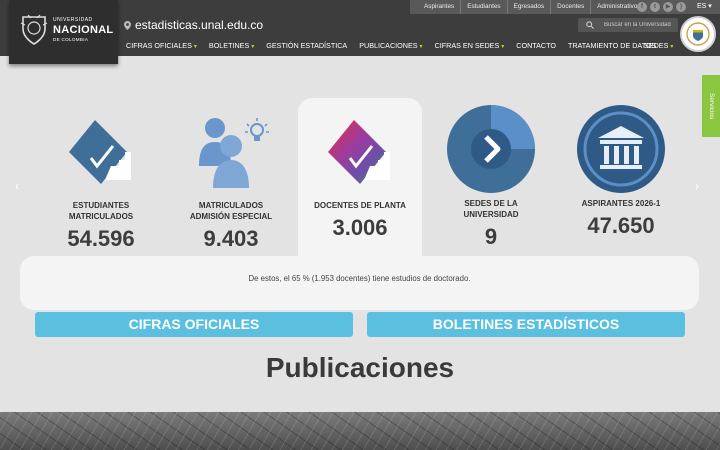 This screenshot has height=450, width=720. What do you see at coordinates (711, 106) in the screenshot?
I see `services-tab: Servicios` at bounding box center [711, 106].